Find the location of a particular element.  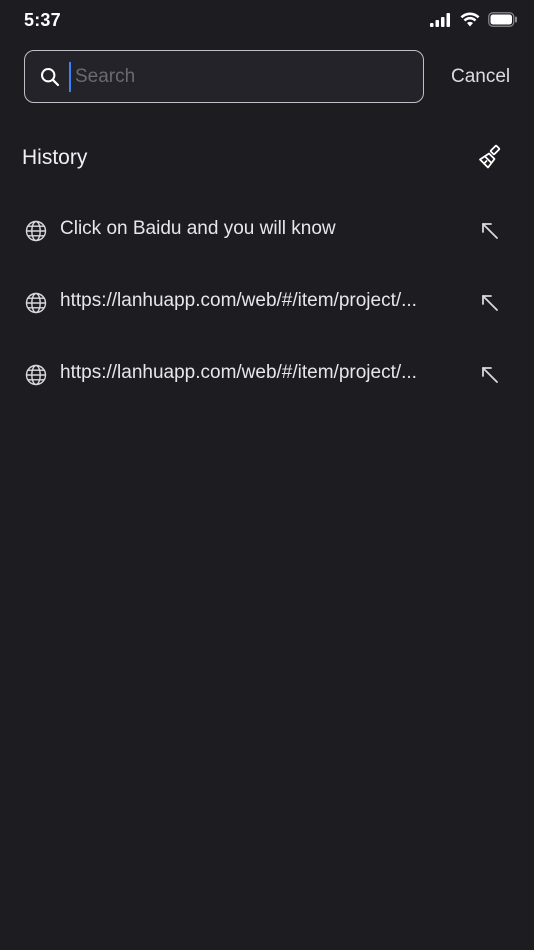

wifi-icon is located at coordinates (470, 22).